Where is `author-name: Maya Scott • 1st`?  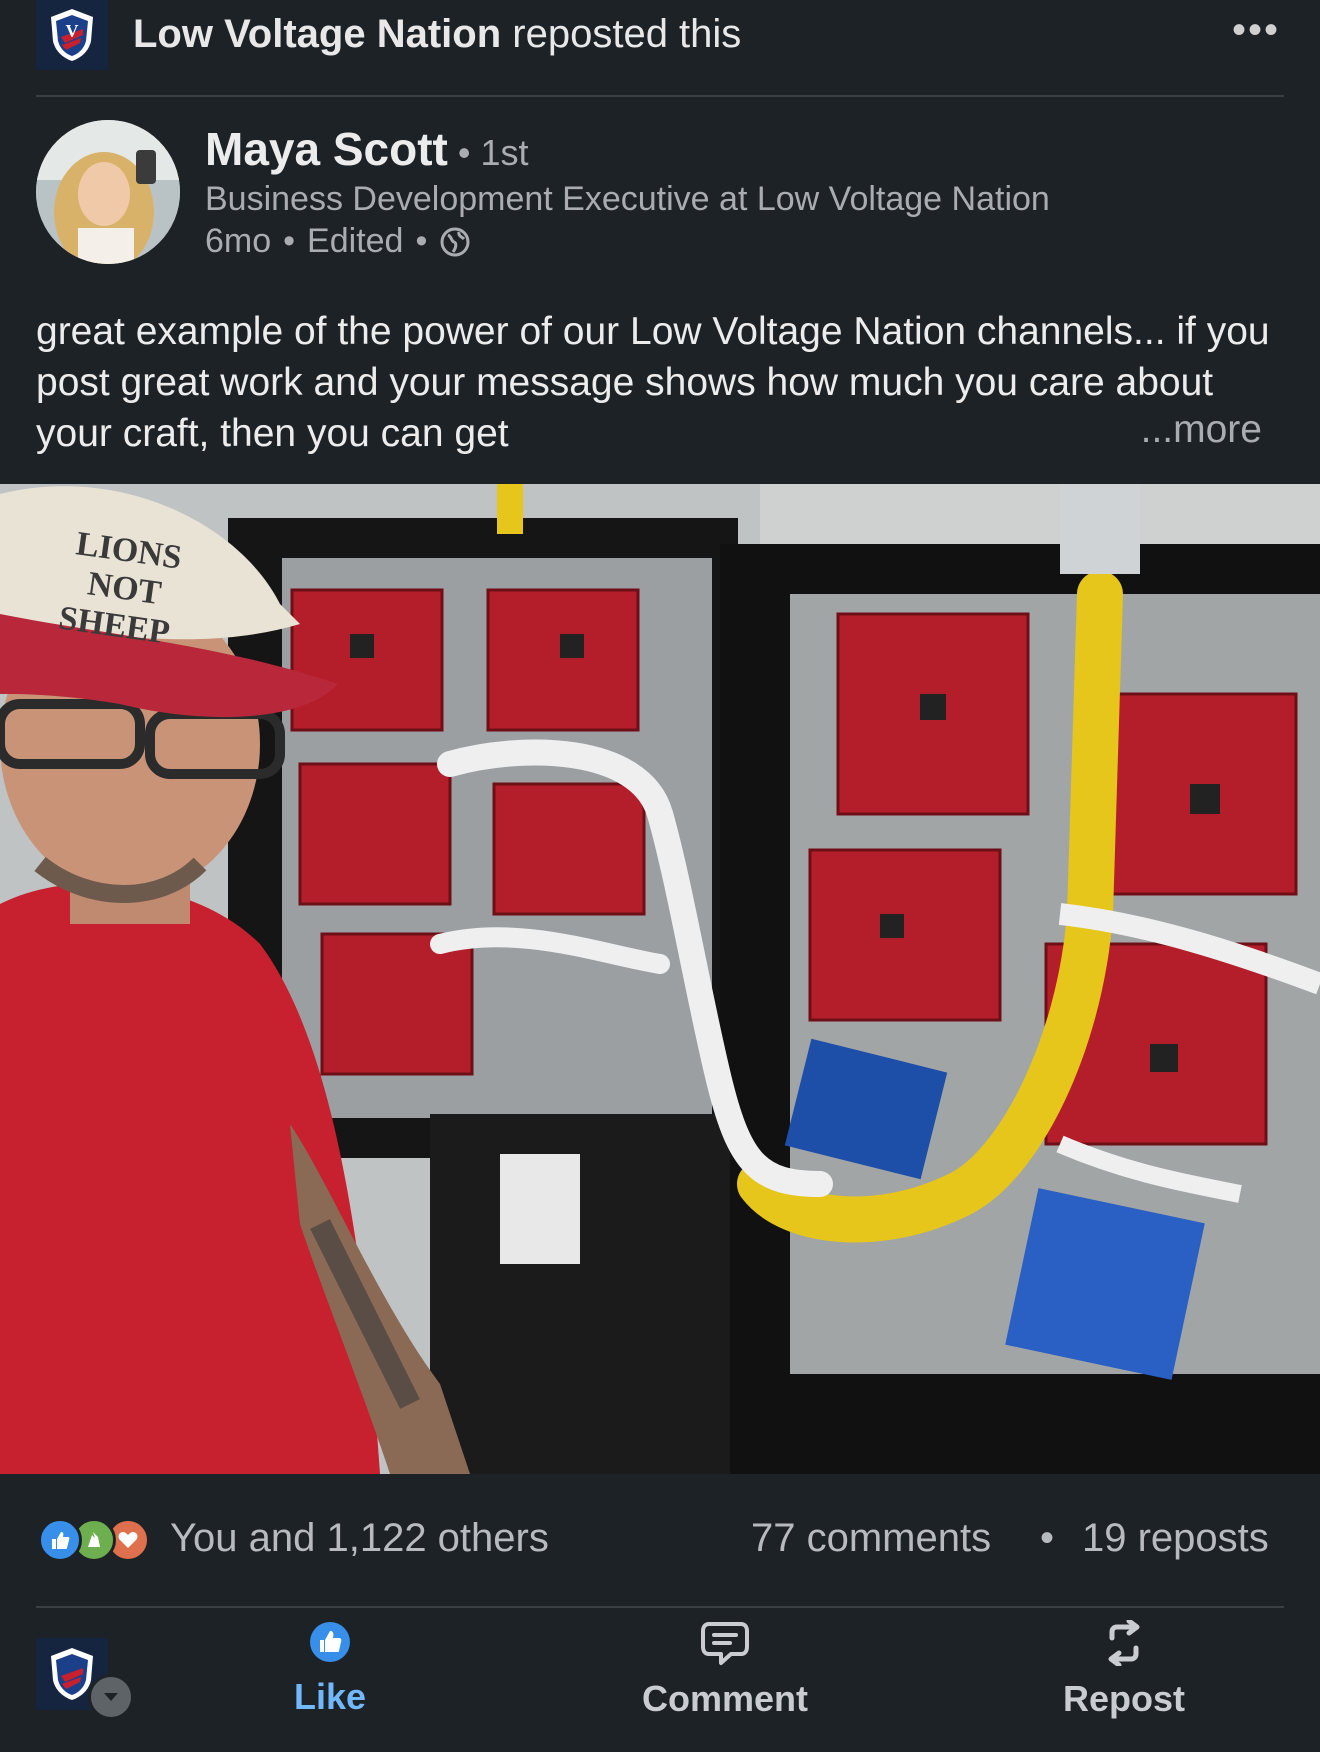 author-name: Maya Scott • 1st is located at coordinates (367, 149).